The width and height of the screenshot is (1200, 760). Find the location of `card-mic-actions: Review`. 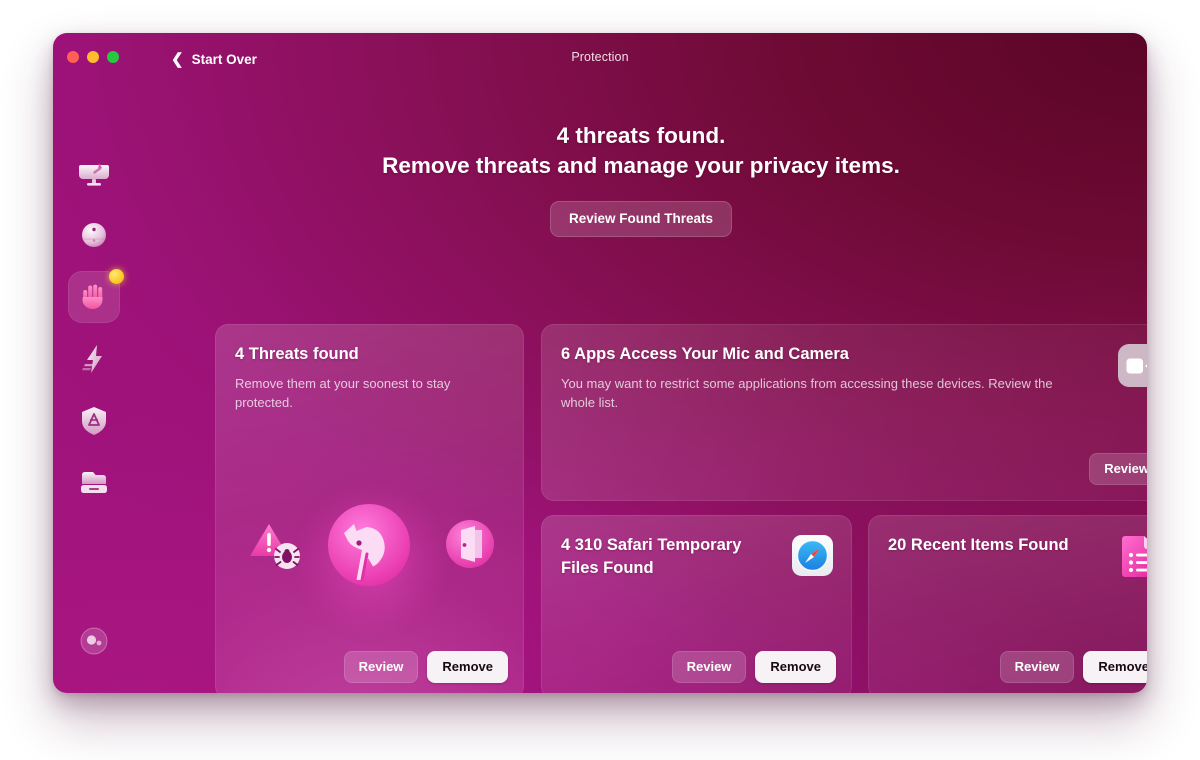

card-mic-actions: Review is located at coordinates (1118, 469).